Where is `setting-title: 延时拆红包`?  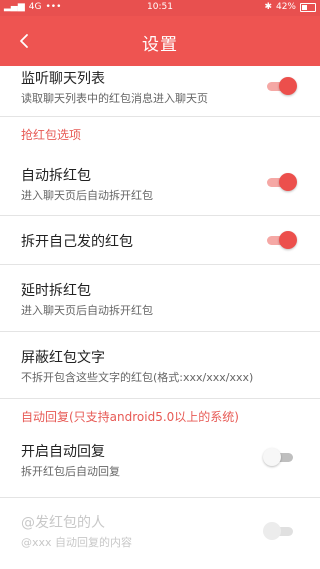
setting-title: 延时拆红包 is located at coordinates (56, 291).